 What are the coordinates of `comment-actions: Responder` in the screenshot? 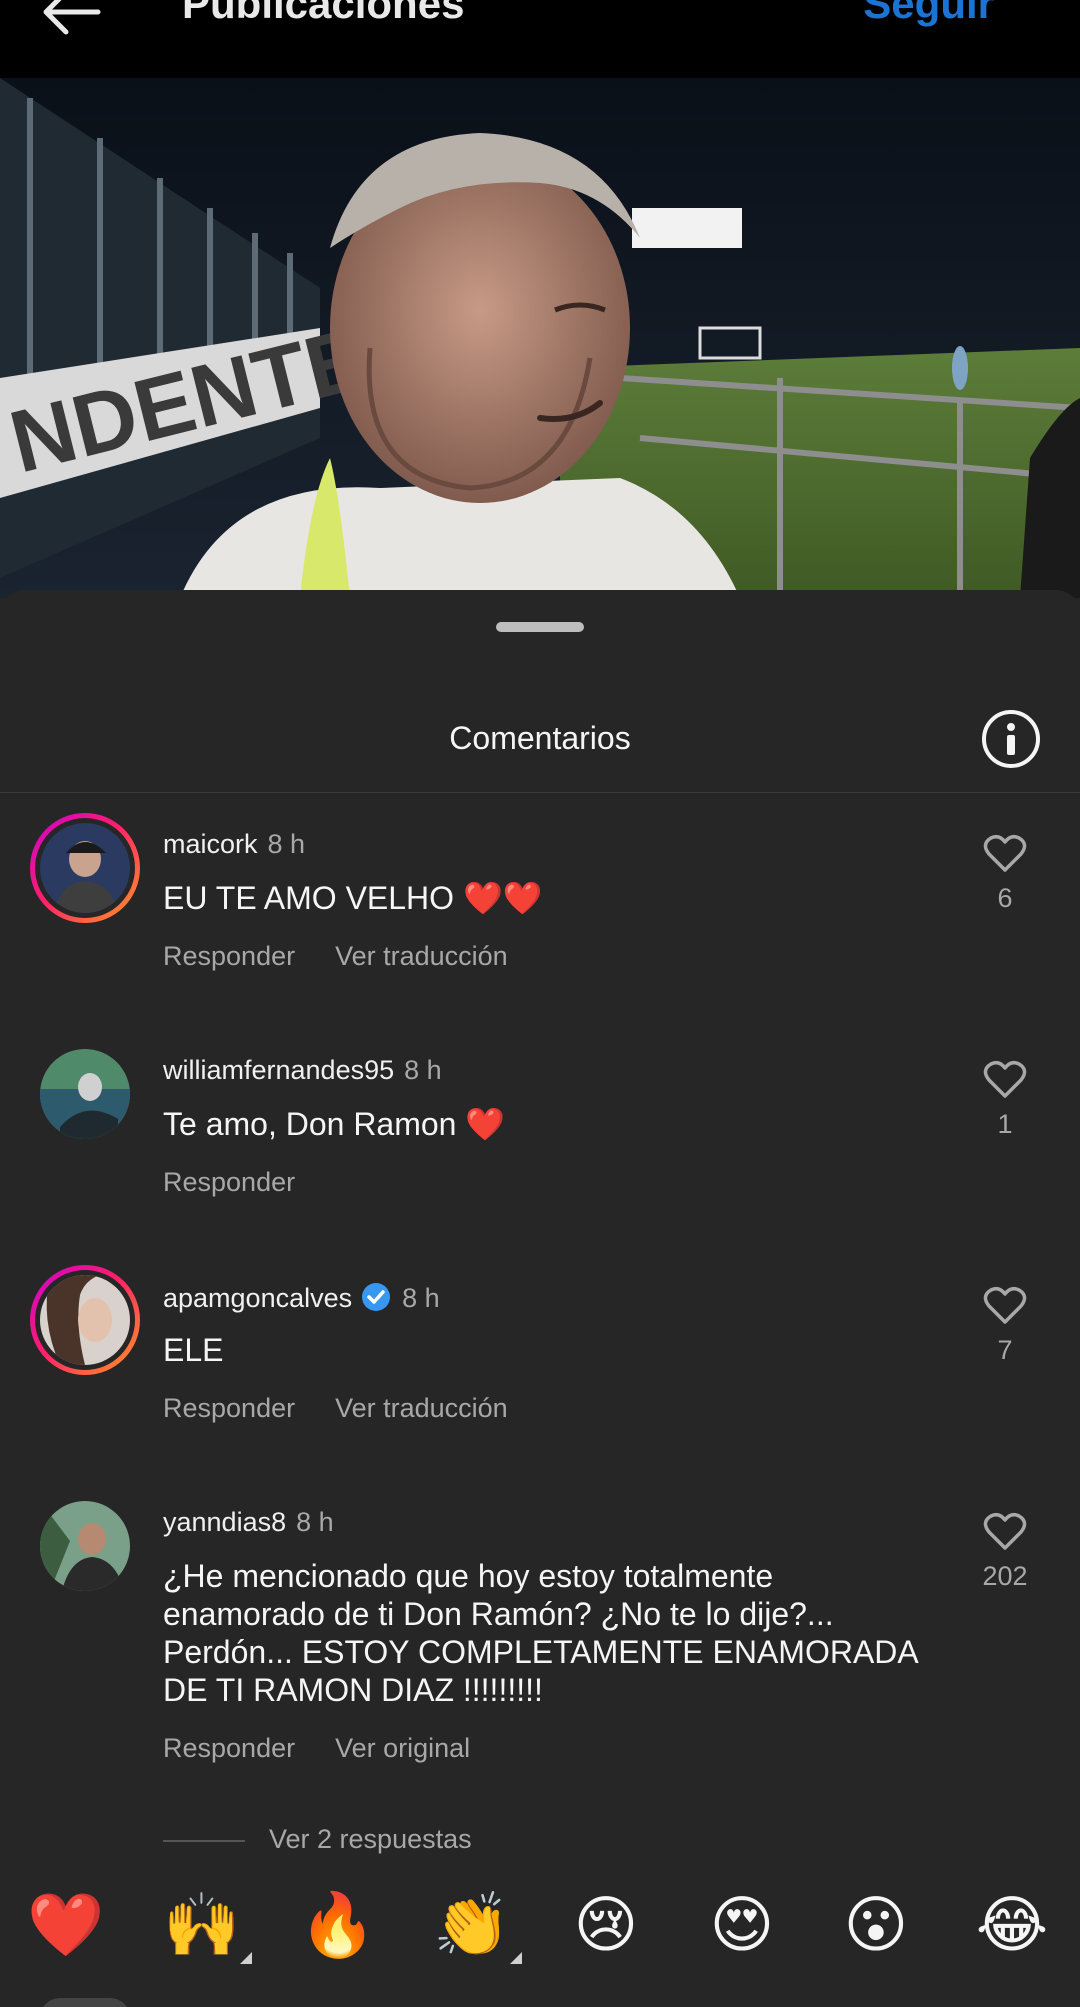 It's located at (249, 1182).